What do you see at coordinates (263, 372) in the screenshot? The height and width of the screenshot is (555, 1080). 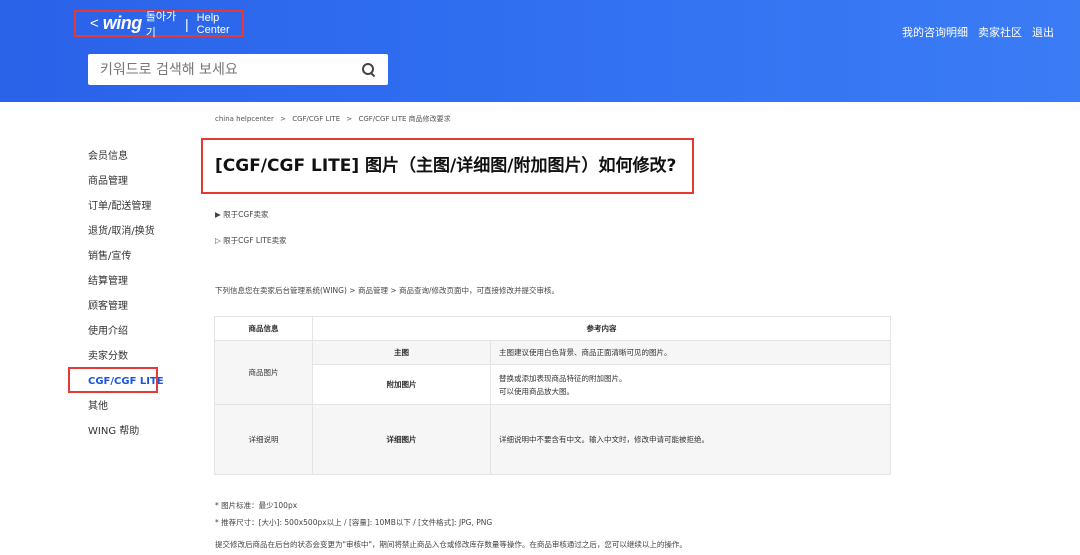 I see `table-cell-category: 商品图片` at bounding box center [263, 372].